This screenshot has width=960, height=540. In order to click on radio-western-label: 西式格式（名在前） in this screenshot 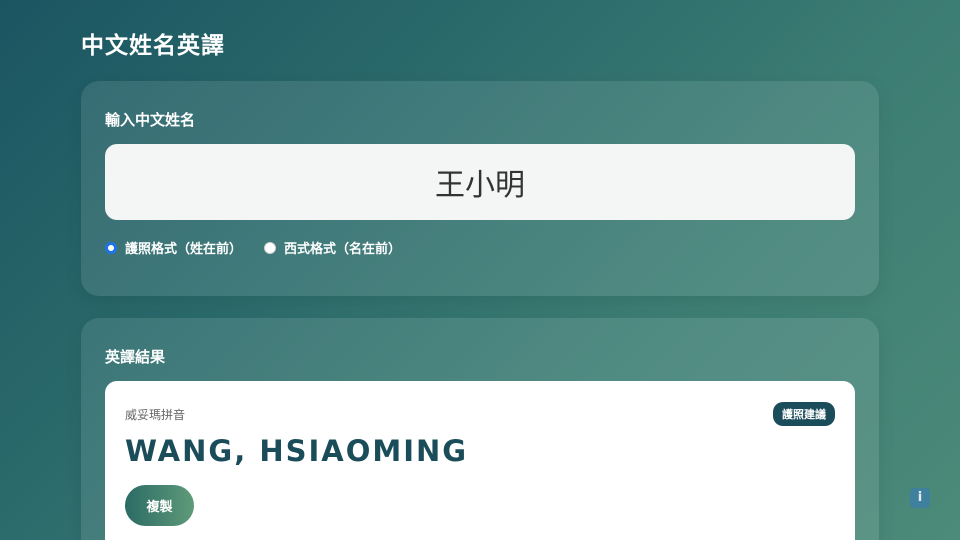, I will do `click(343, 249)`.